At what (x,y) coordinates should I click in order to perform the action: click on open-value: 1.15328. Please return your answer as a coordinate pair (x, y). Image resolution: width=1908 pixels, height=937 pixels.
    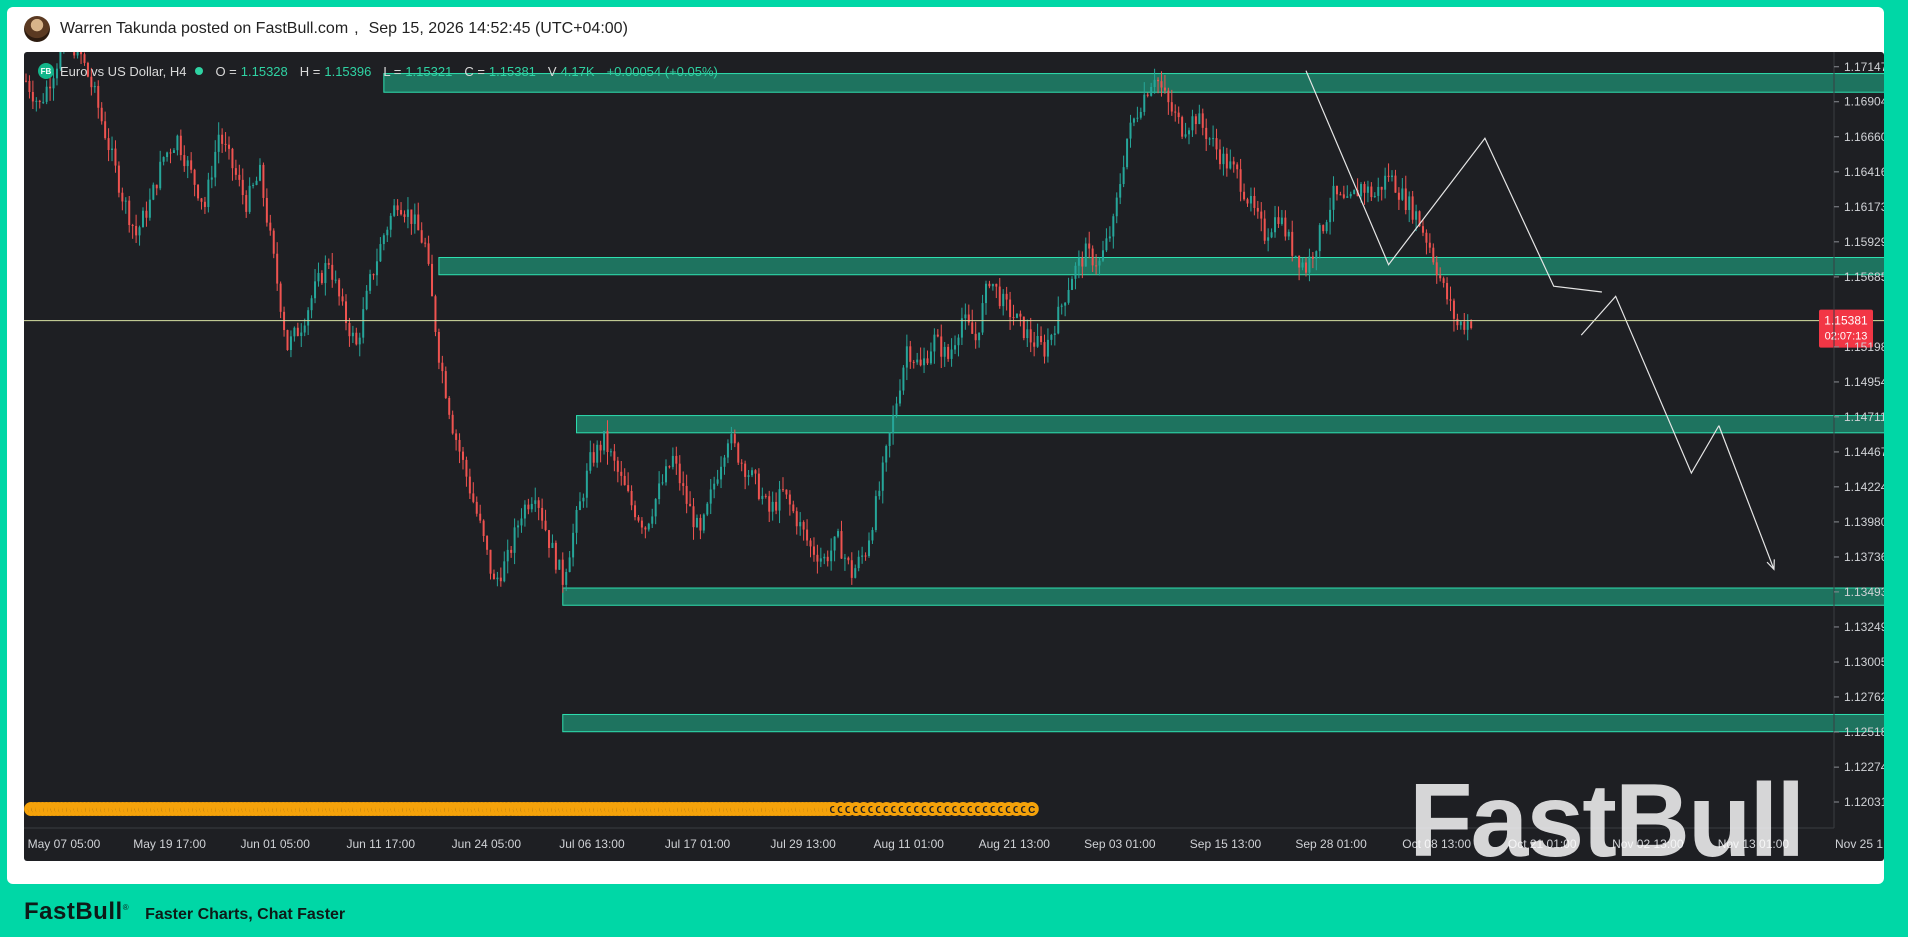
    Looking at the image, I should click on (264, 71).